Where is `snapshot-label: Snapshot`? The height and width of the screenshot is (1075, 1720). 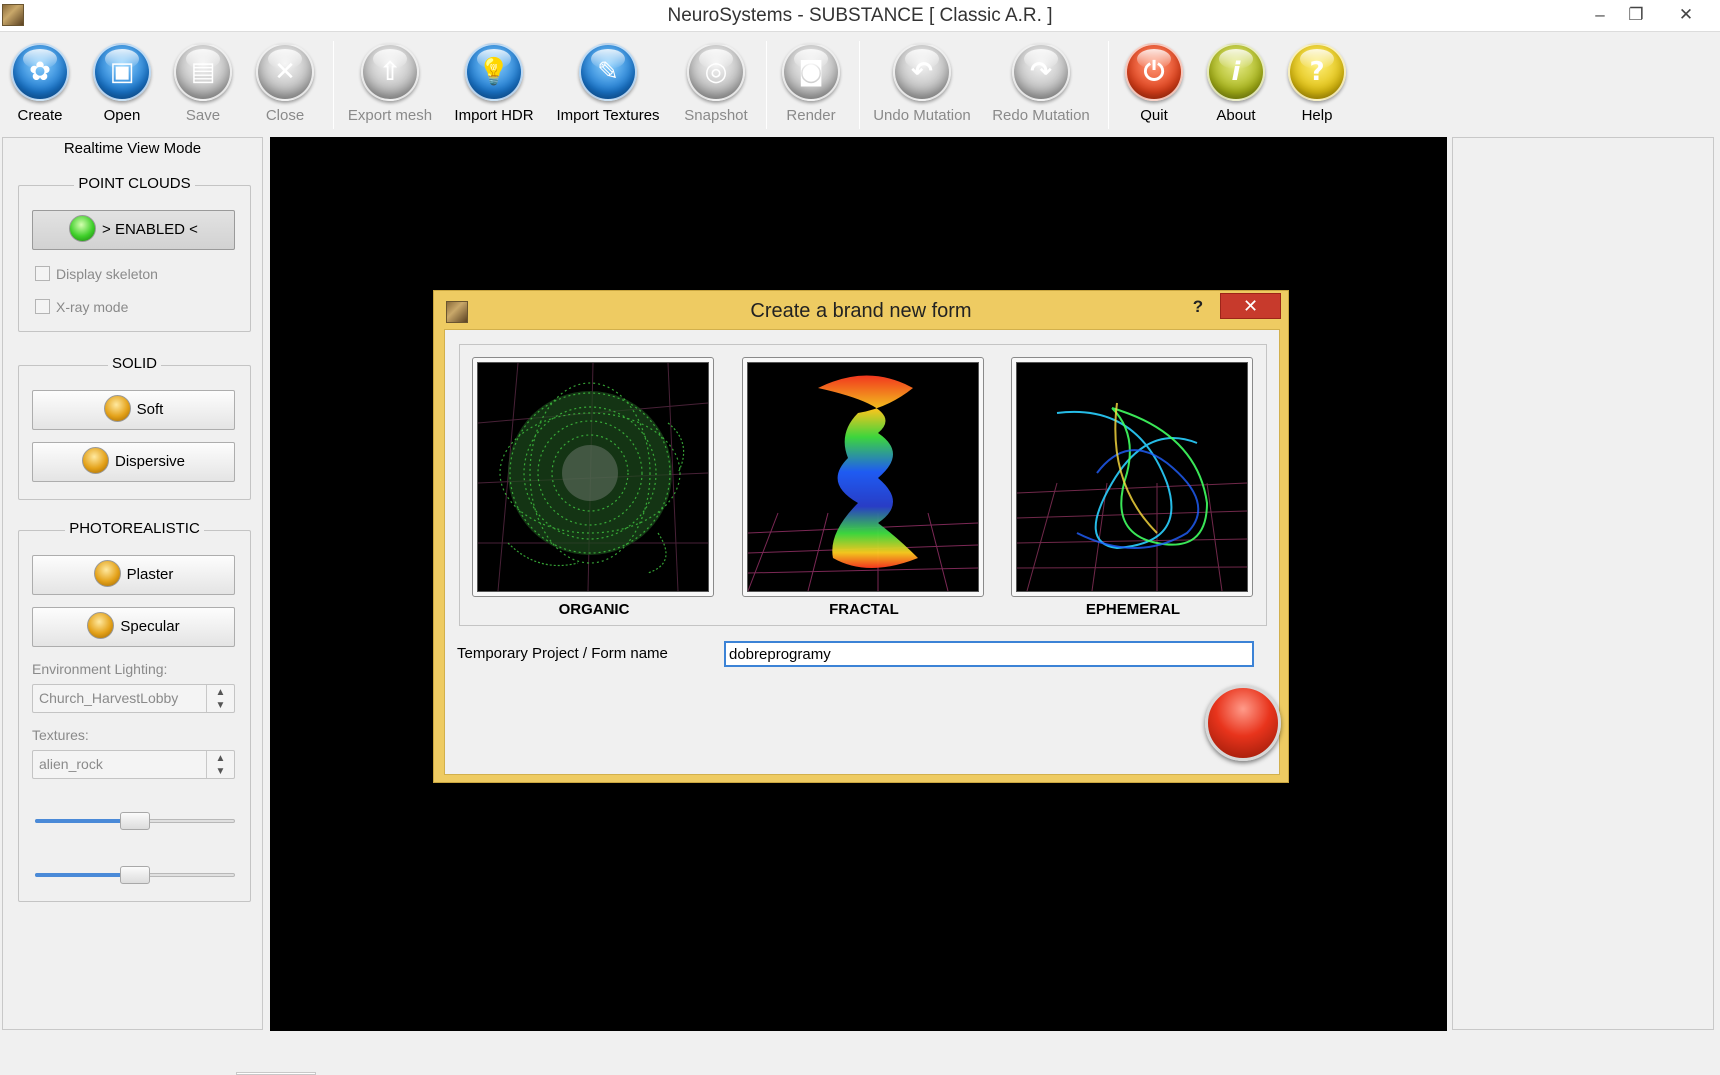
snapshot-label: Snapshot is located at coordinates (716, 115).